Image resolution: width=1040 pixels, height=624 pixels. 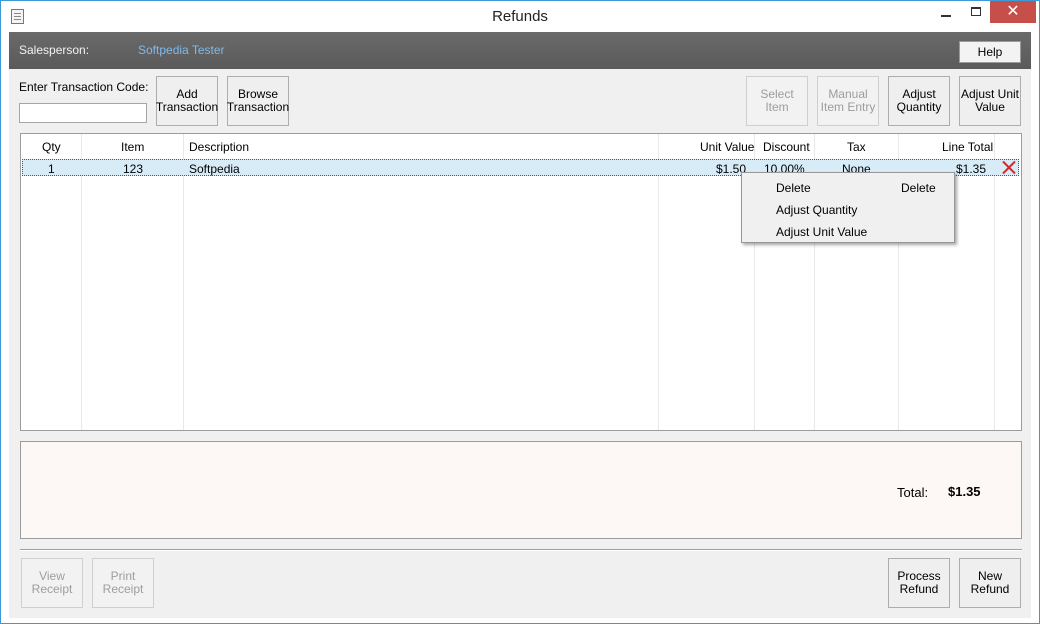 What do you see at coordinates (971, 169) in the screenshot?
I see `row-line-total: $1.35` at bounding box center [971, 169].